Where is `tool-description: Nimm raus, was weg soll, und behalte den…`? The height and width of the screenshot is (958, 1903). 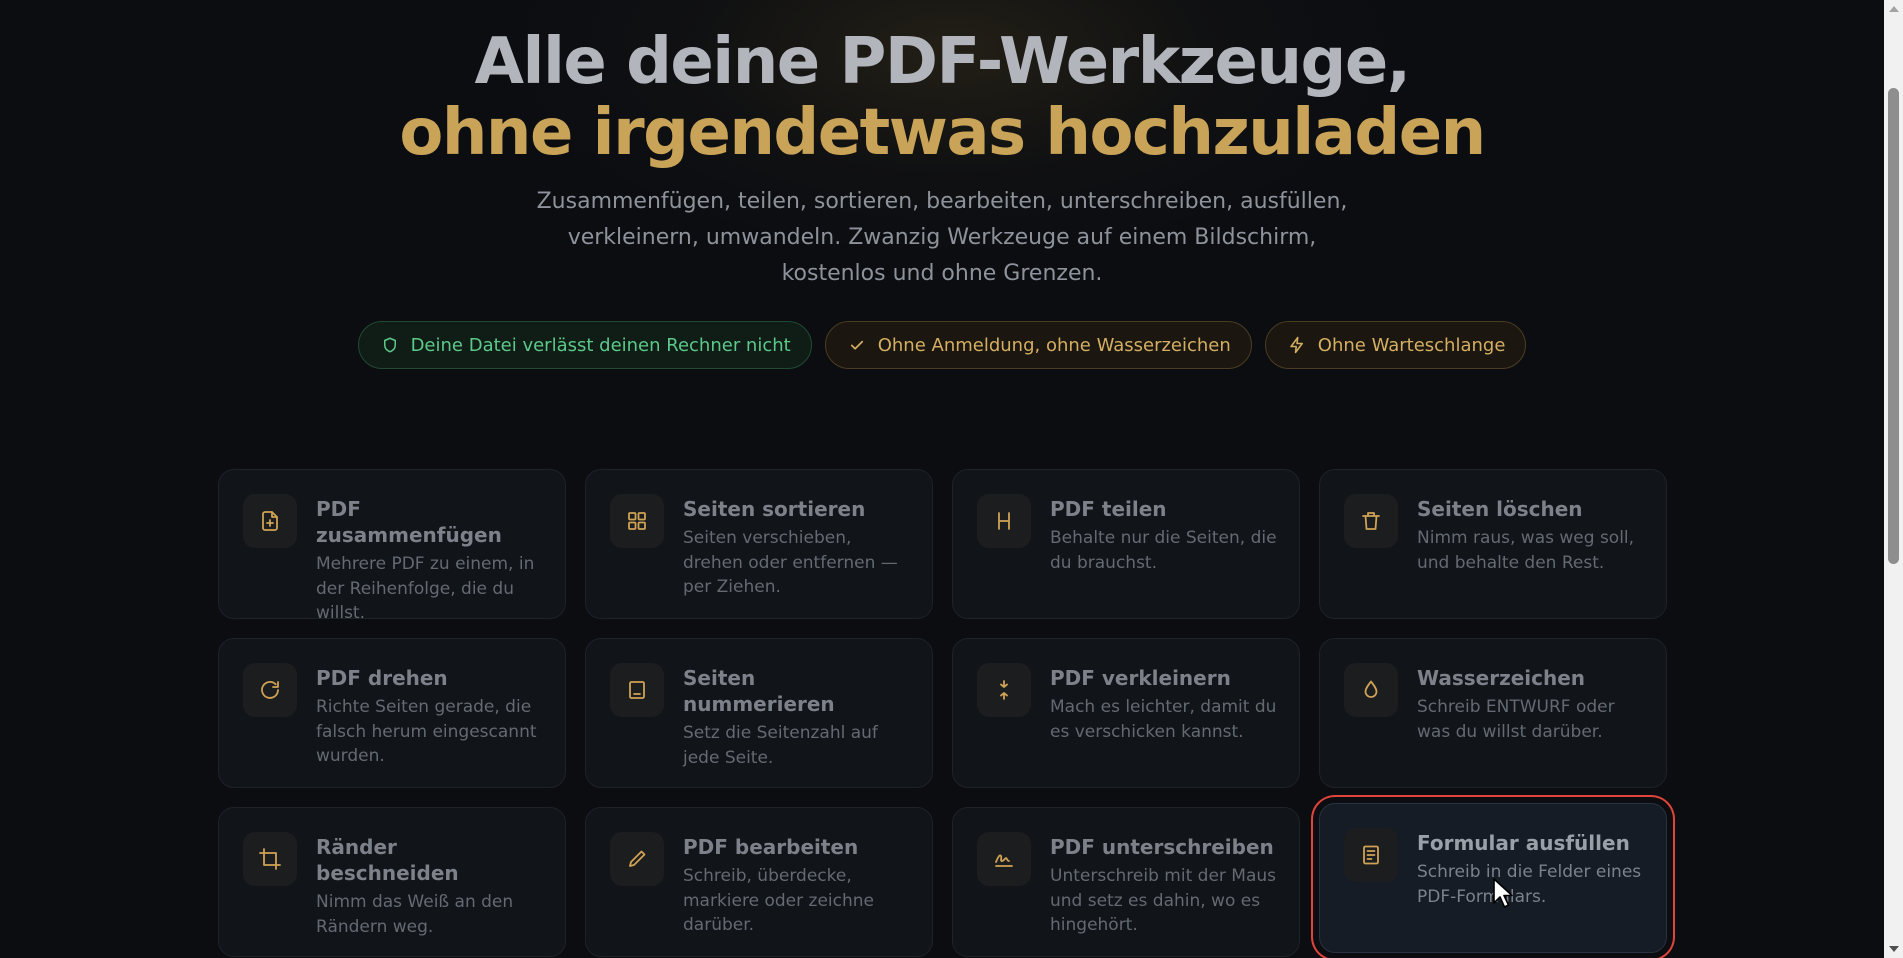
tool-description: Nimm raus, was weg soll, und behalte den… is located at coordinates (1526, 550).